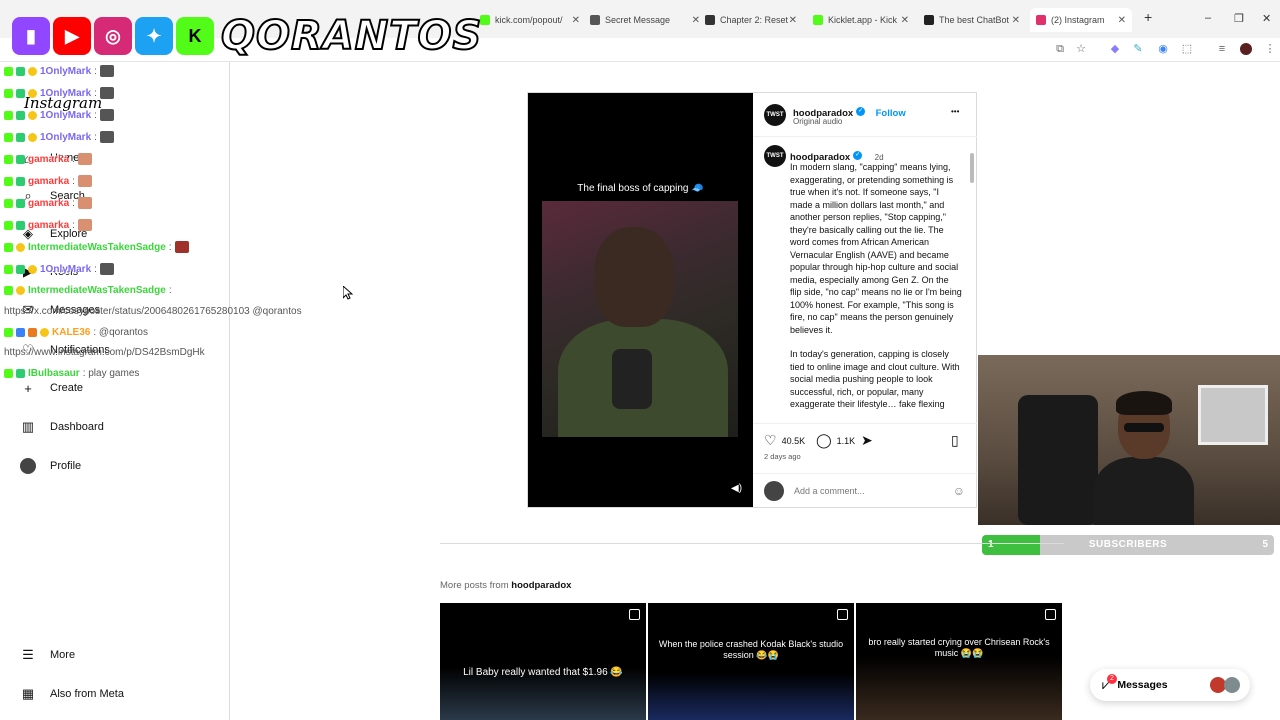  I want to click on browser-menu-icon: ⋮, so click(1270, 49).